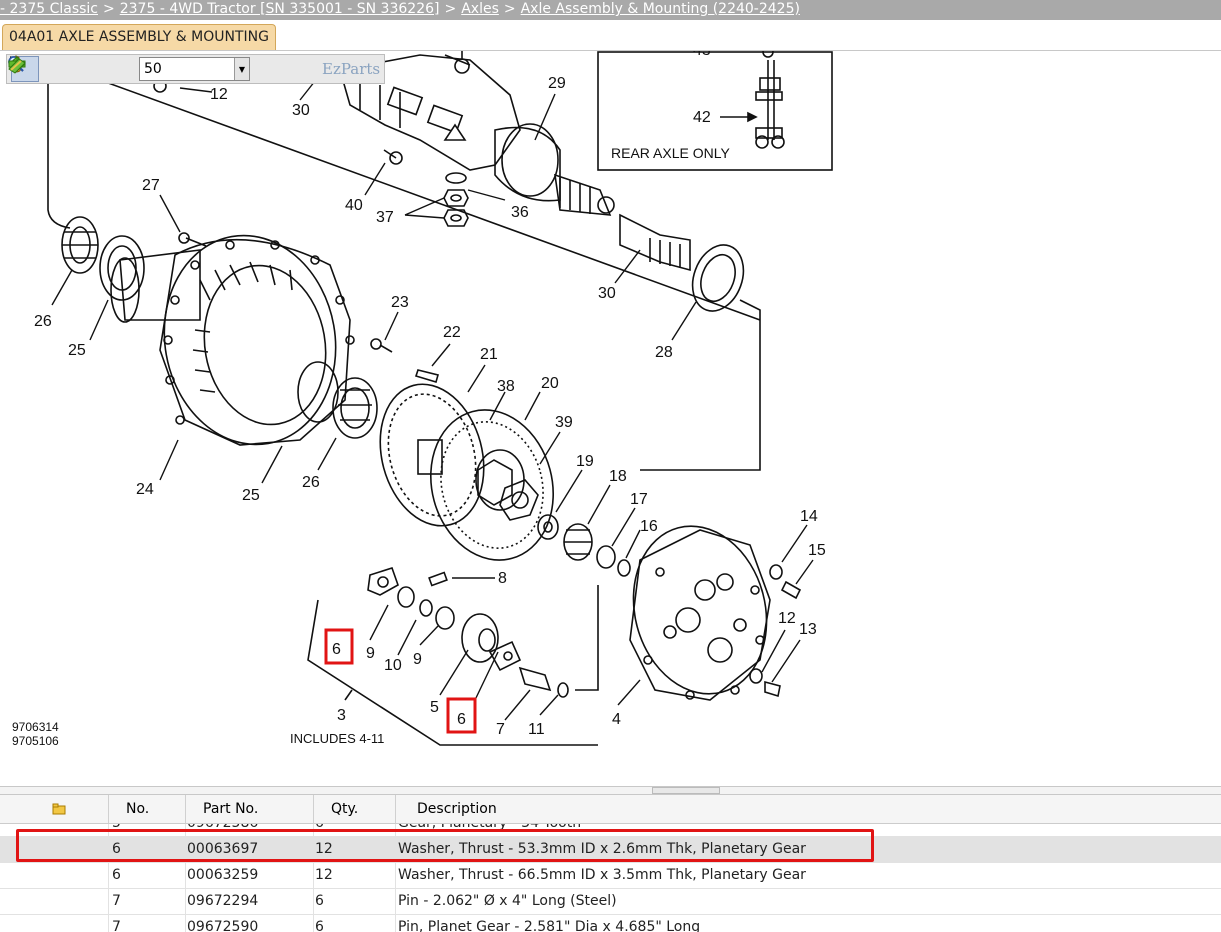  I want to click on callout-39: 39, so click(564, 422).